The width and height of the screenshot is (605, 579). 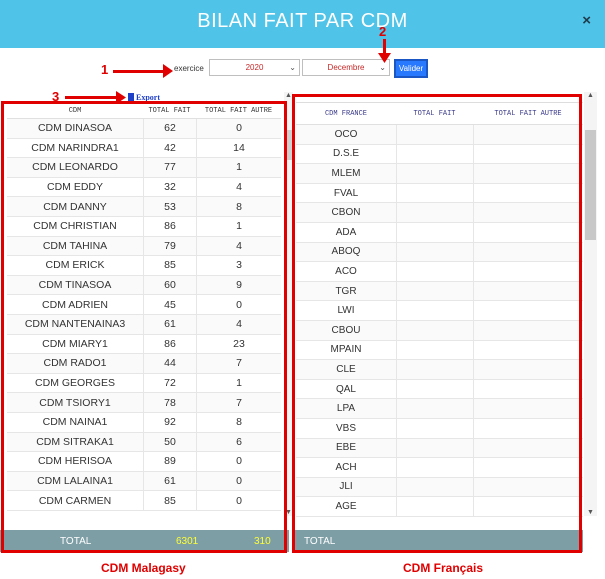 What do you see at coordinates (139, 71) in the screenshot?
I see `arrow-1-shaft` at bounding box center [139, 71].